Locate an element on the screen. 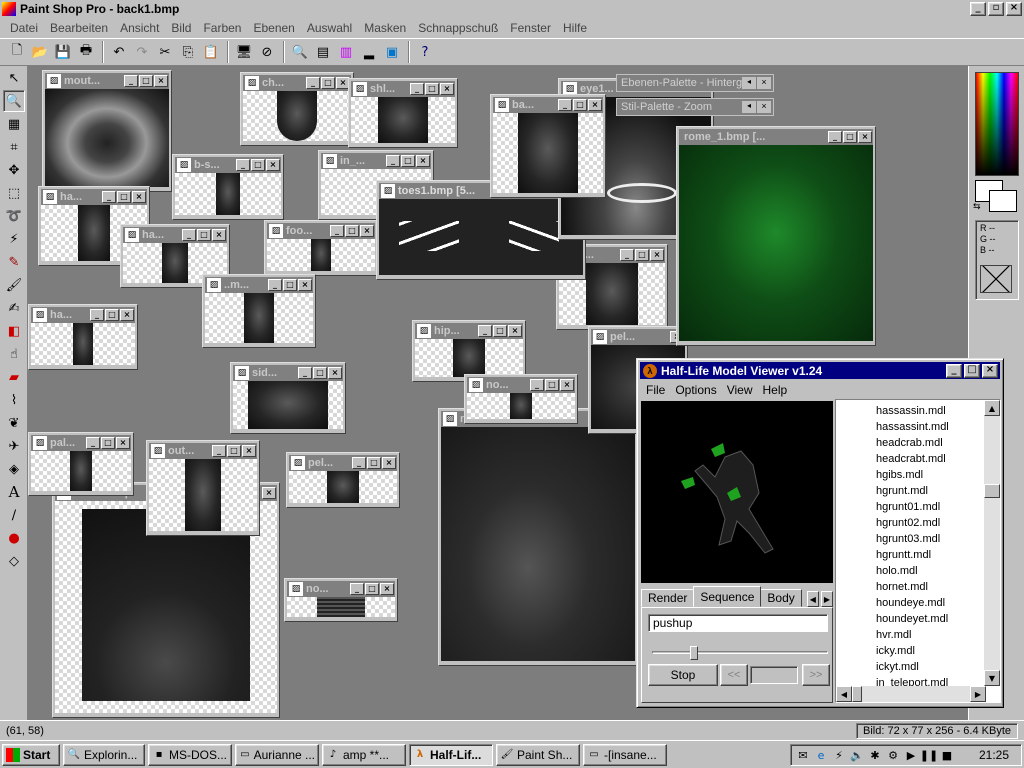 The image size is (1024, 768). list-item: hvr.mdl is located at coordinates (911, 635).